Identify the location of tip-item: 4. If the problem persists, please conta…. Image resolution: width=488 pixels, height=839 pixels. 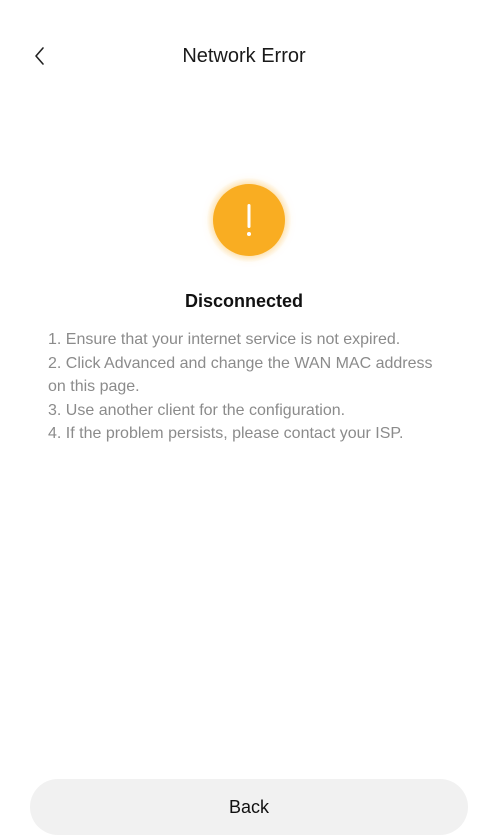
(226, 433).